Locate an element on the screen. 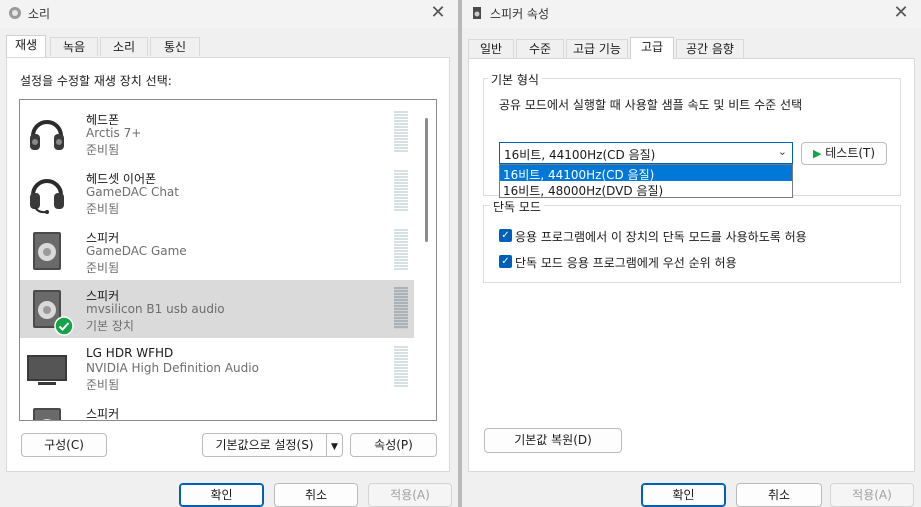  format-option-label: 16비트, 48000Hz(DVD 음질) is located at coordinates (583, 191).